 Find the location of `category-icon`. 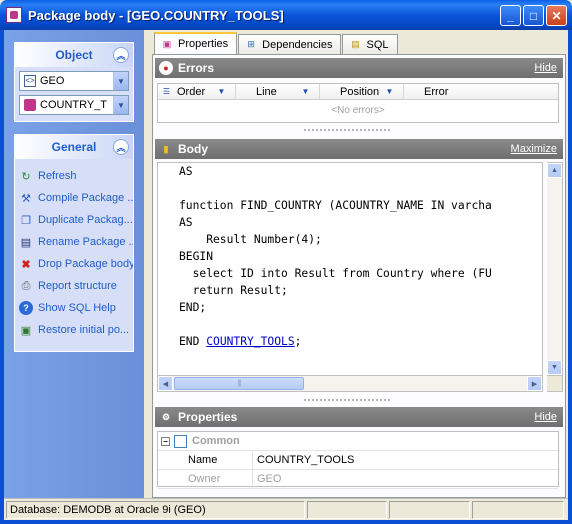

category-icon is located at coordinates (180, 441).